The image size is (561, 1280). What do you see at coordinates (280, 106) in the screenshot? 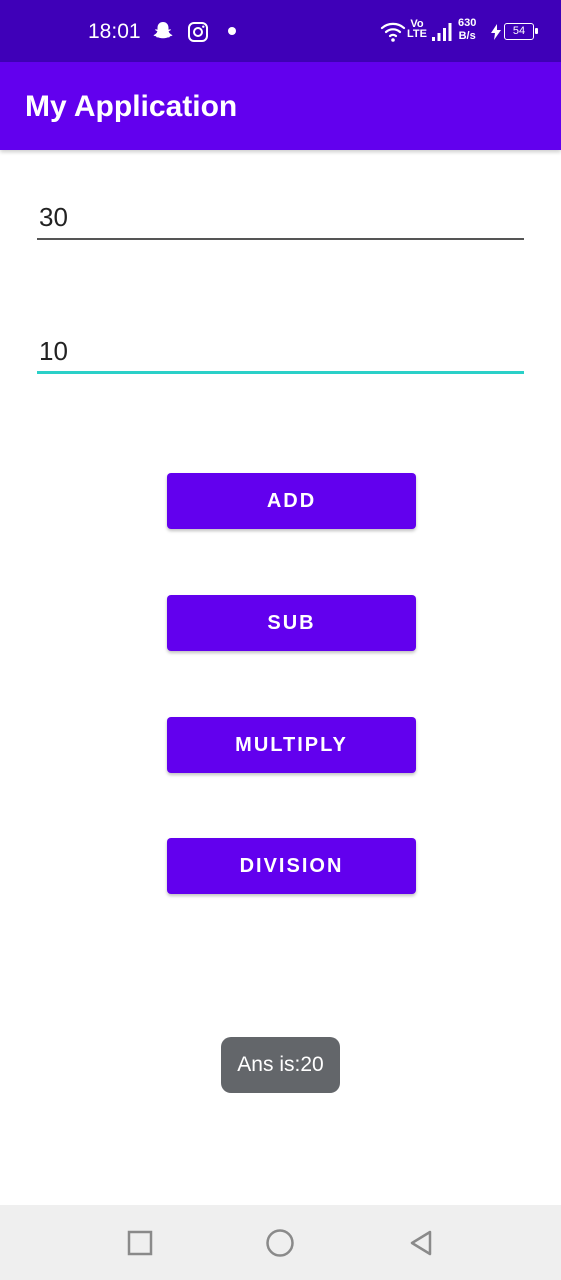
I see `app-bar: My Application` at bounding box center [280, 106].